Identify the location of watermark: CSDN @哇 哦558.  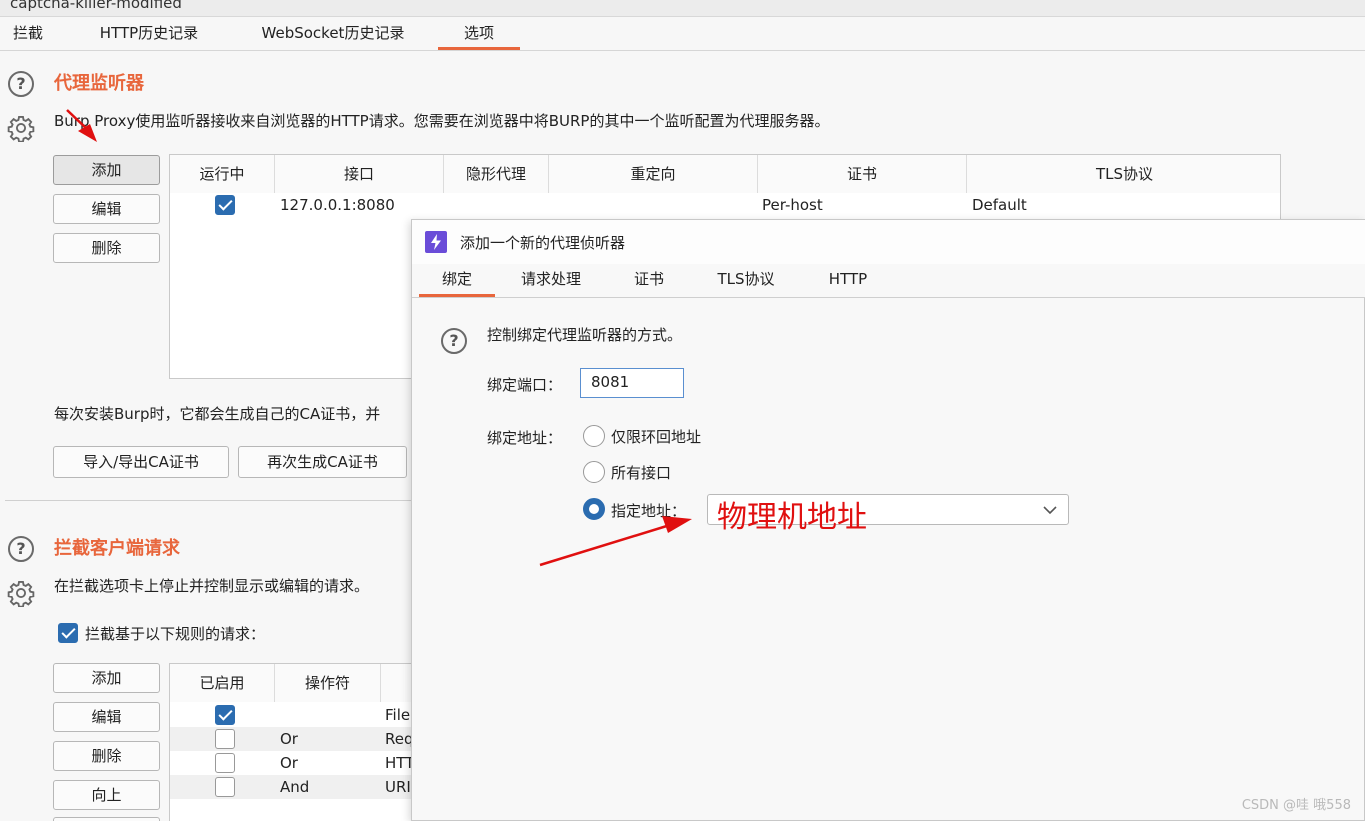
(1296, 805).